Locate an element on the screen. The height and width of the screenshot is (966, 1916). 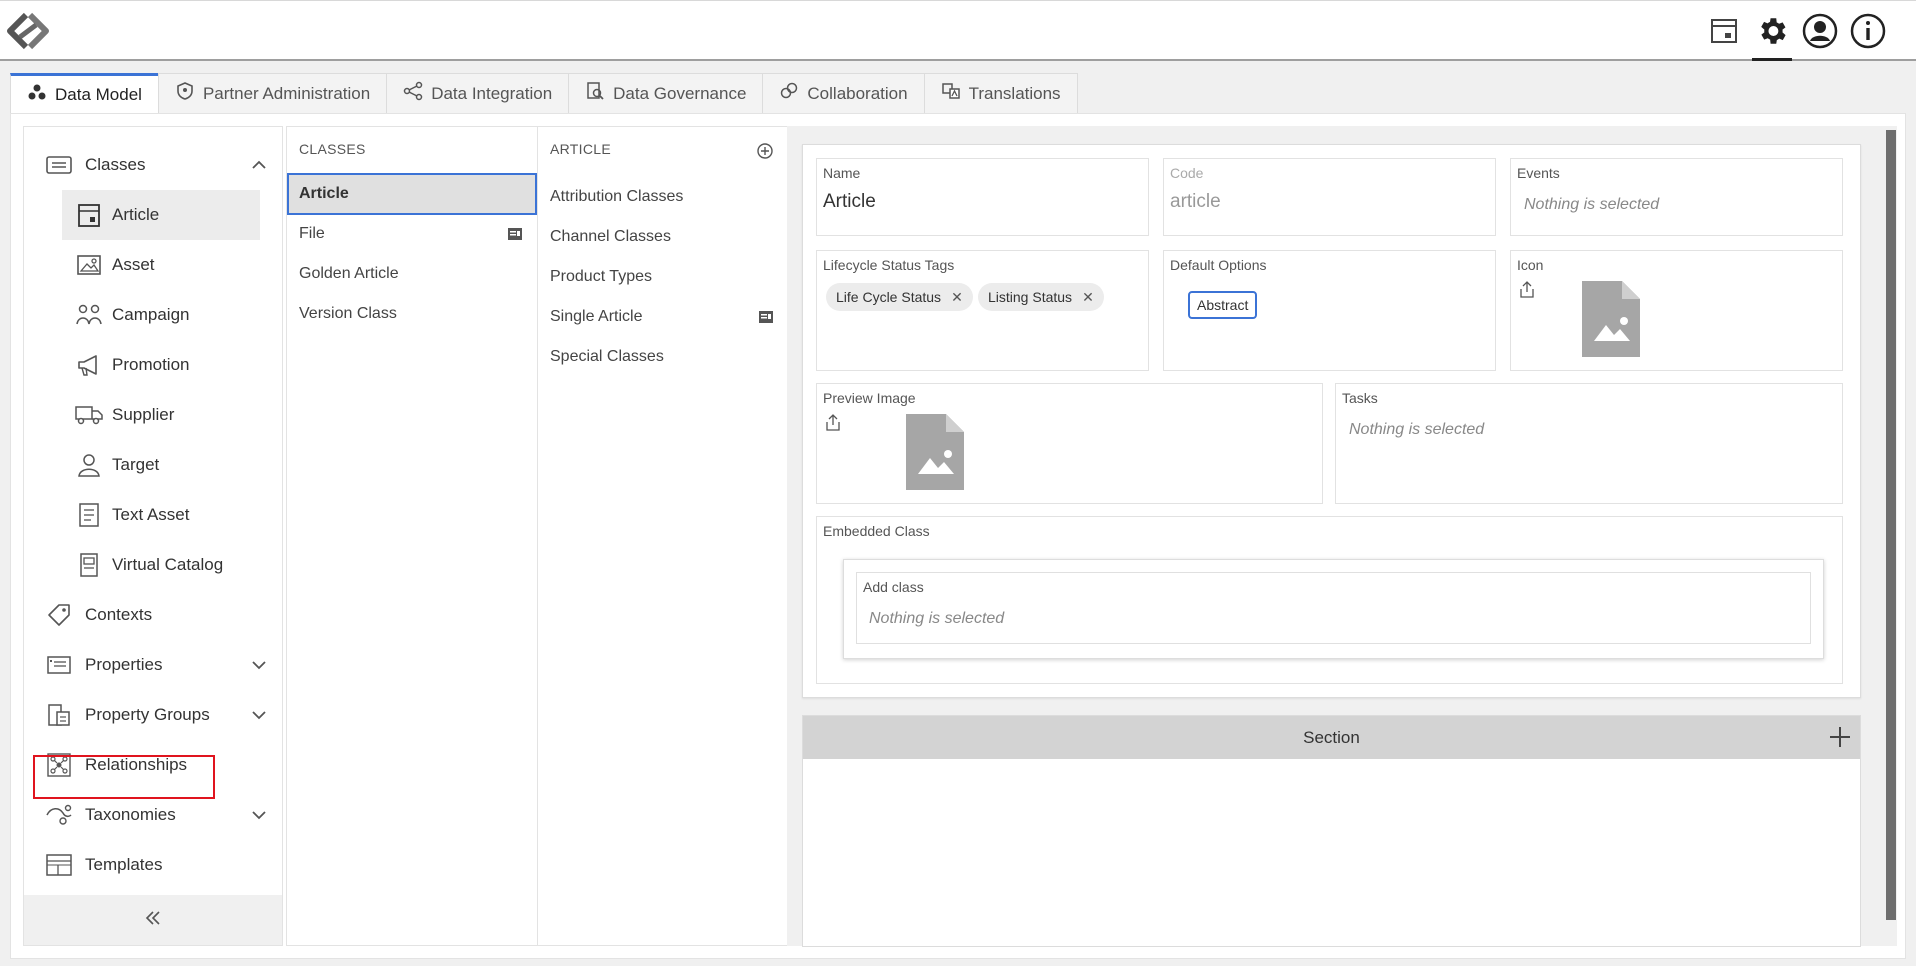
list-item-label: File is located at coordinates (312, 233).